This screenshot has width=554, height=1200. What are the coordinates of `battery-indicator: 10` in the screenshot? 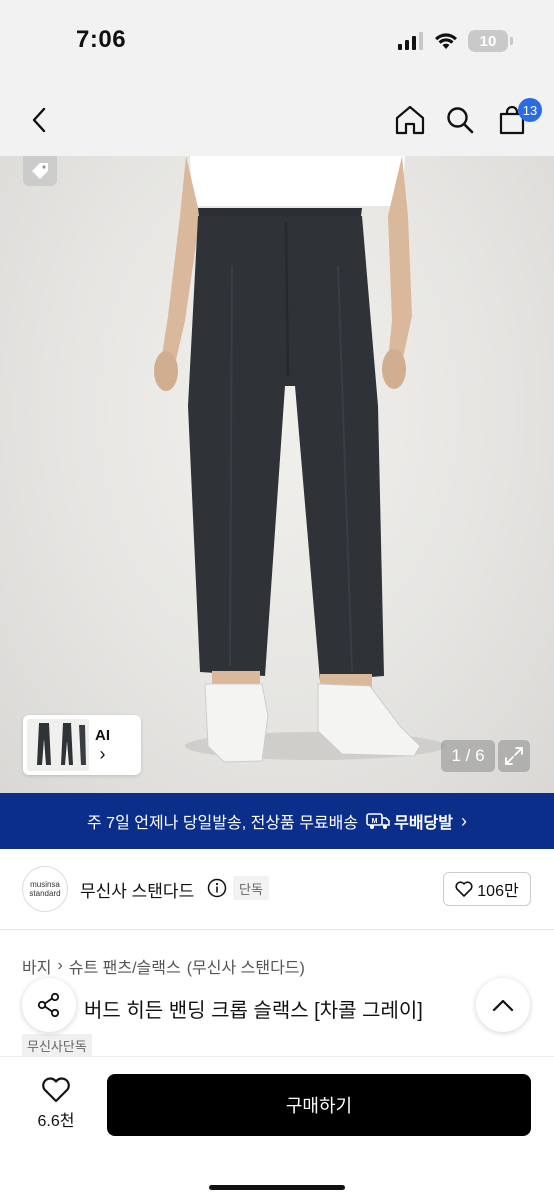 It's located at (490, 41).